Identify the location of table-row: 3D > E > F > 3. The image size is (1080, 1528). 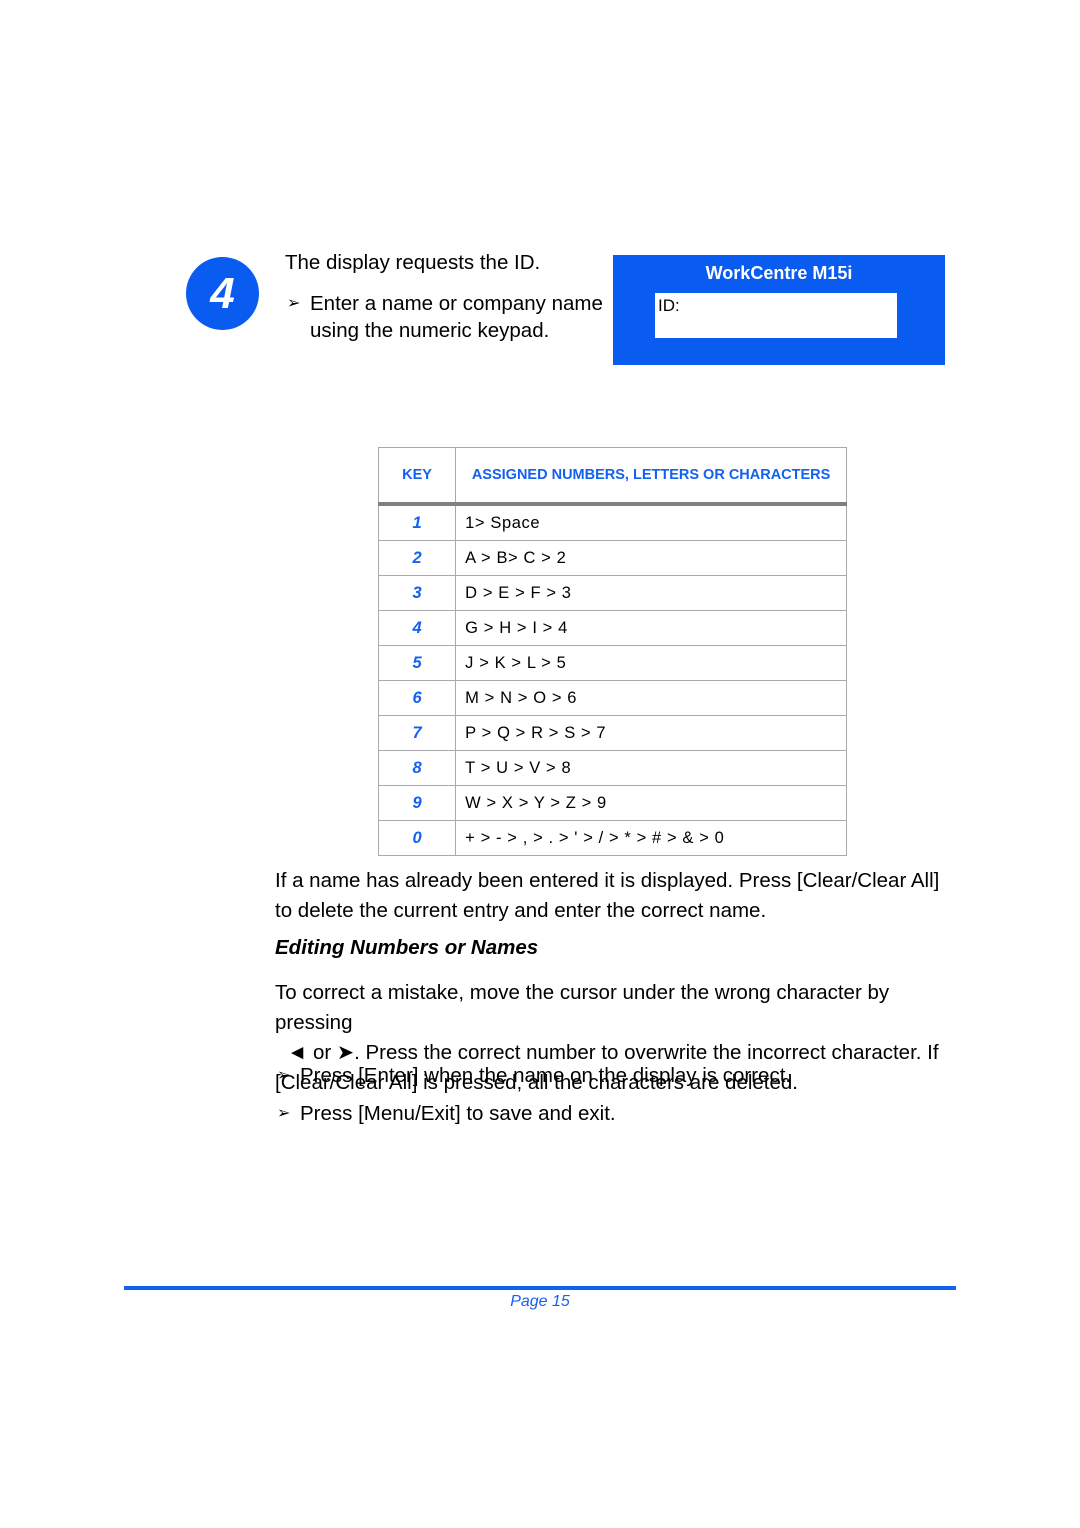
(612, 593).